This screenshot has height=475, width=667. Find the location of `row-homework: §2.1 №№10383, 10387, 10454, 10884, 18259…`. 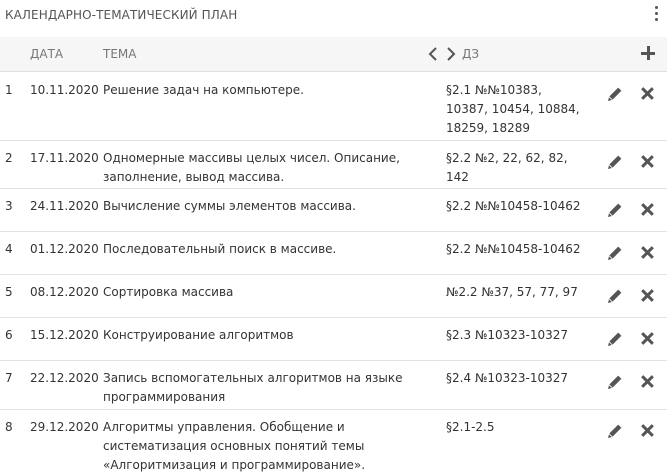

row-homework: §2.1 №№10383, 10387, 10454, 10884, 18259… is located at coordinates (513, 109).